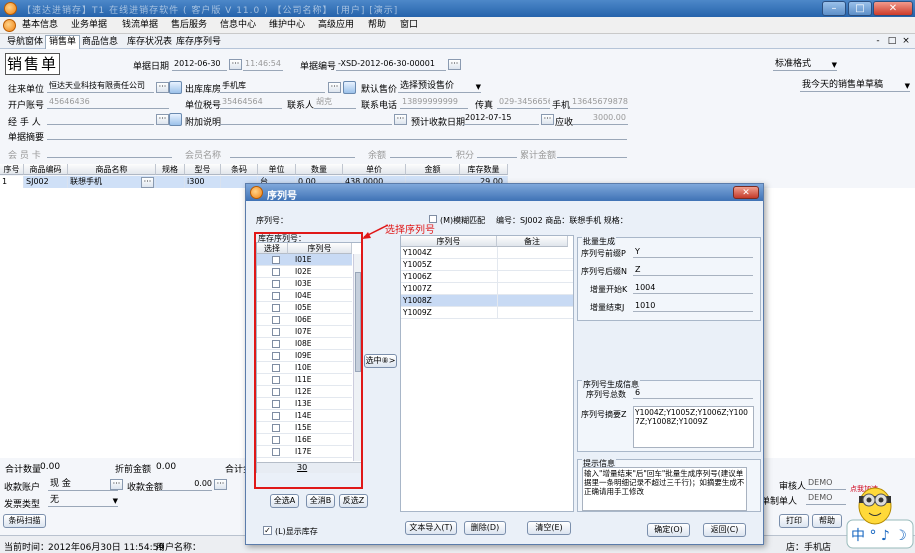 Image resolution: width=915 pixels, height=553 pixels. I want to click on summary-field, so click(337, 133).